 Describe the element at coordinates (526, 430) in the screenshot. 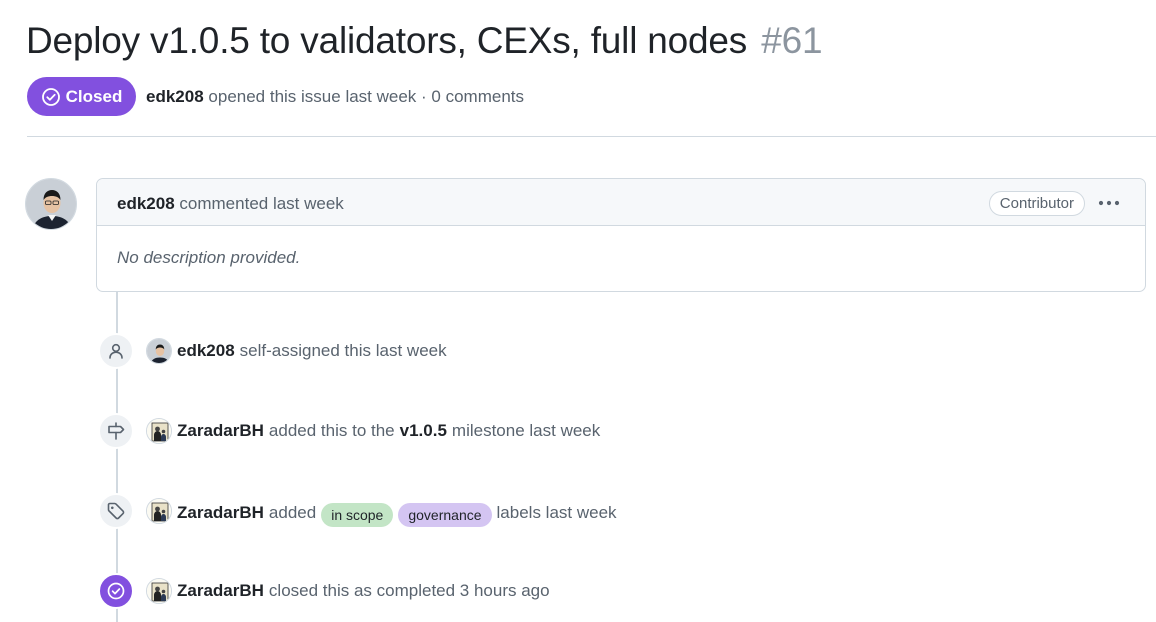

I see `event-description-end: milestone last week` at that location.